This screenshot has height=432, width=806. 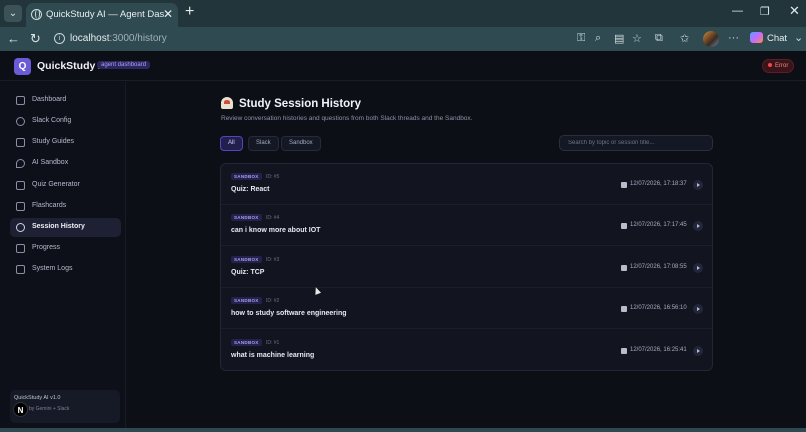 What do you see at coordinates (35, 39) in the screenshot?
I see `reload-icon: ↻` at bounding box center [35, 39].